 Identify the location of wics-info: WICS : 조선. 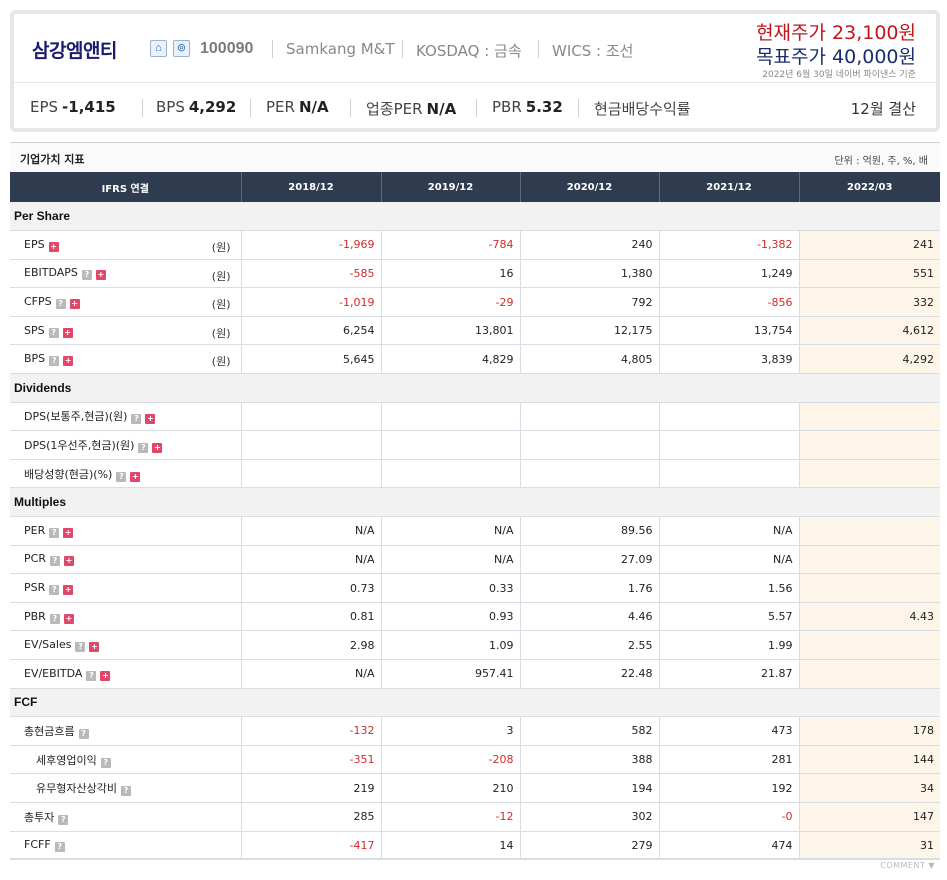
(593, 51).